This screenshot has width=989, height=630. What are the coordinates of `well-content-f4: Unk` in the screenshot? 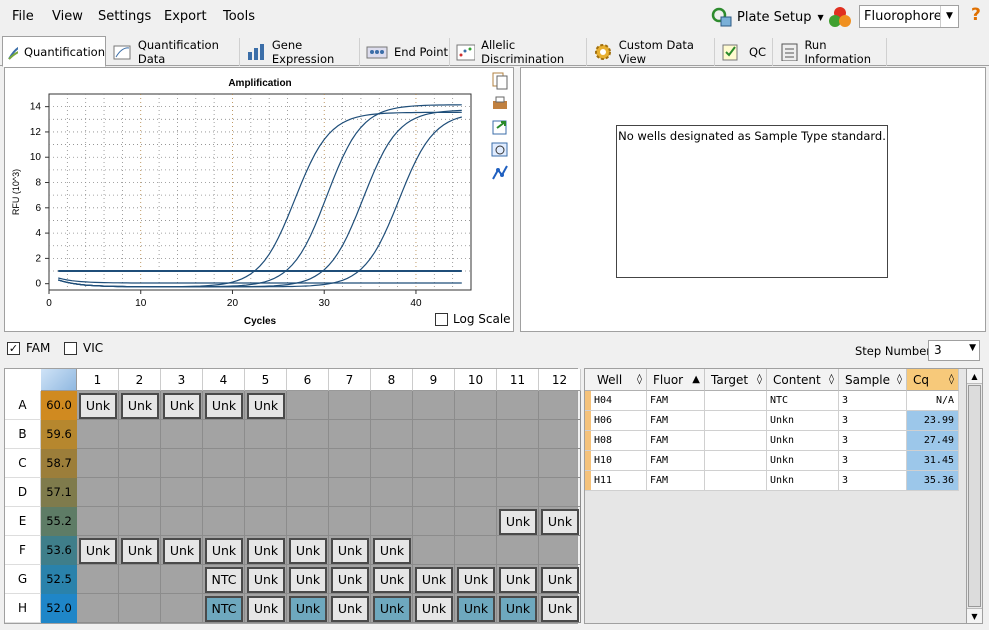 It's located at (224, 551).